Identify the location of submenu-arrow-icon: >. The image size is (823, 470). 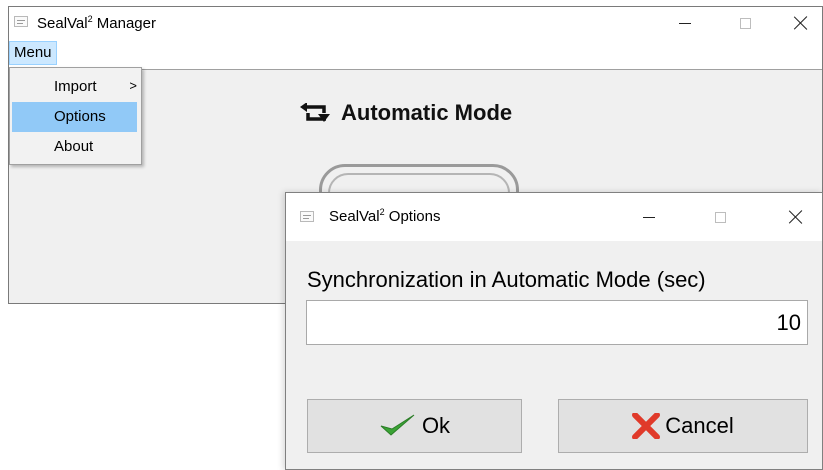
(133, 85).